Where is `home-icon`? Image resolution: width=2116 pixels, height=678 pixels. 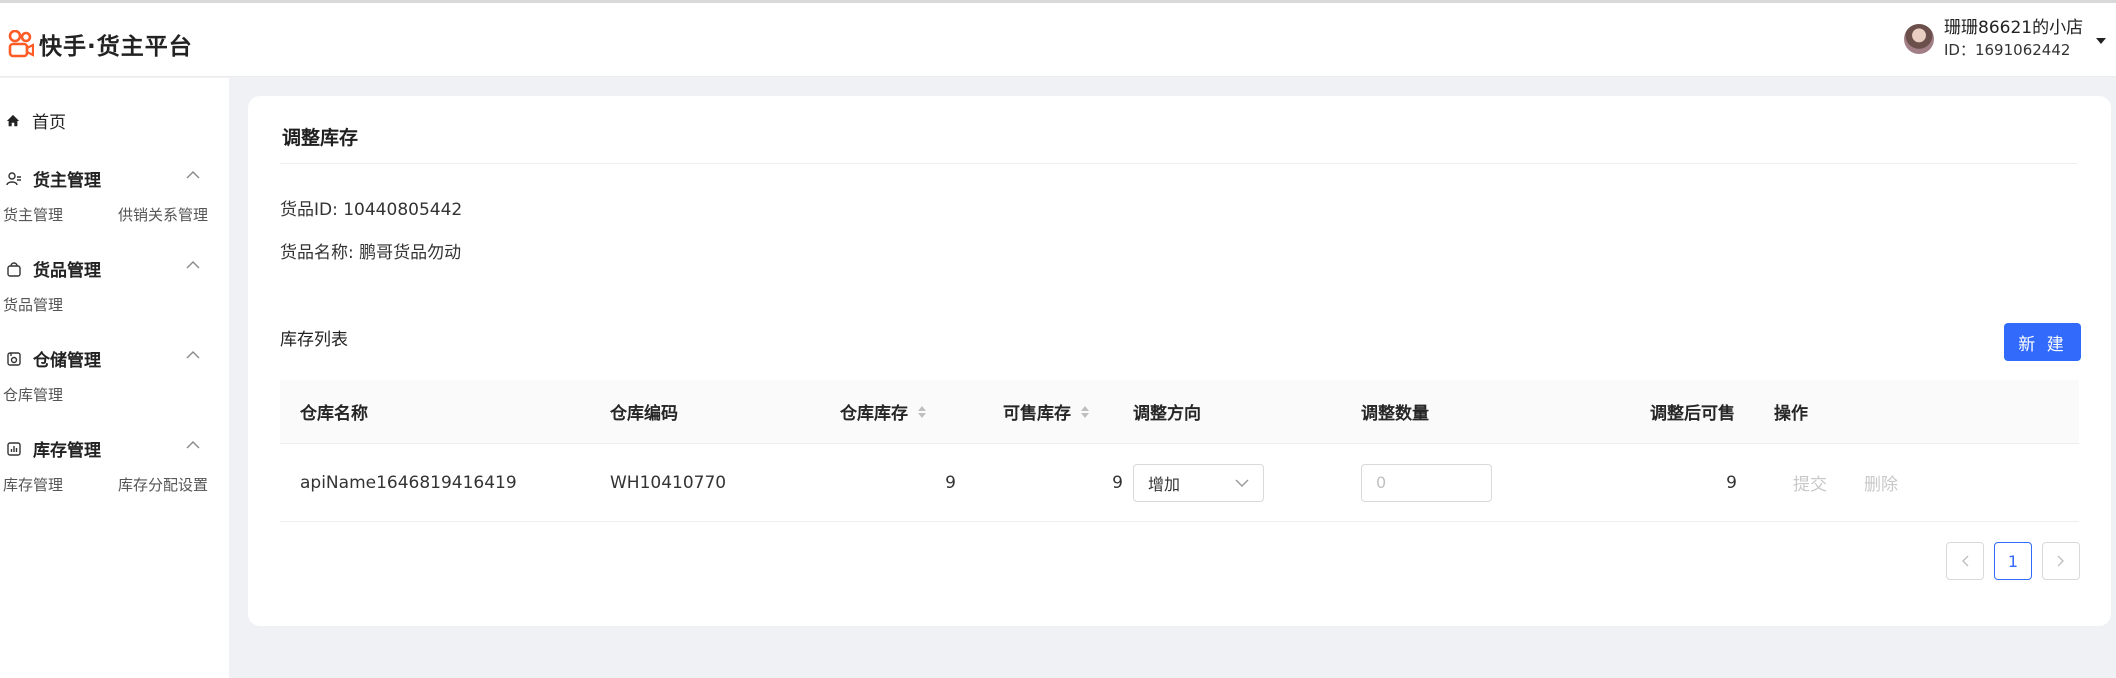
home-icon is located at coordinates (13, 120).